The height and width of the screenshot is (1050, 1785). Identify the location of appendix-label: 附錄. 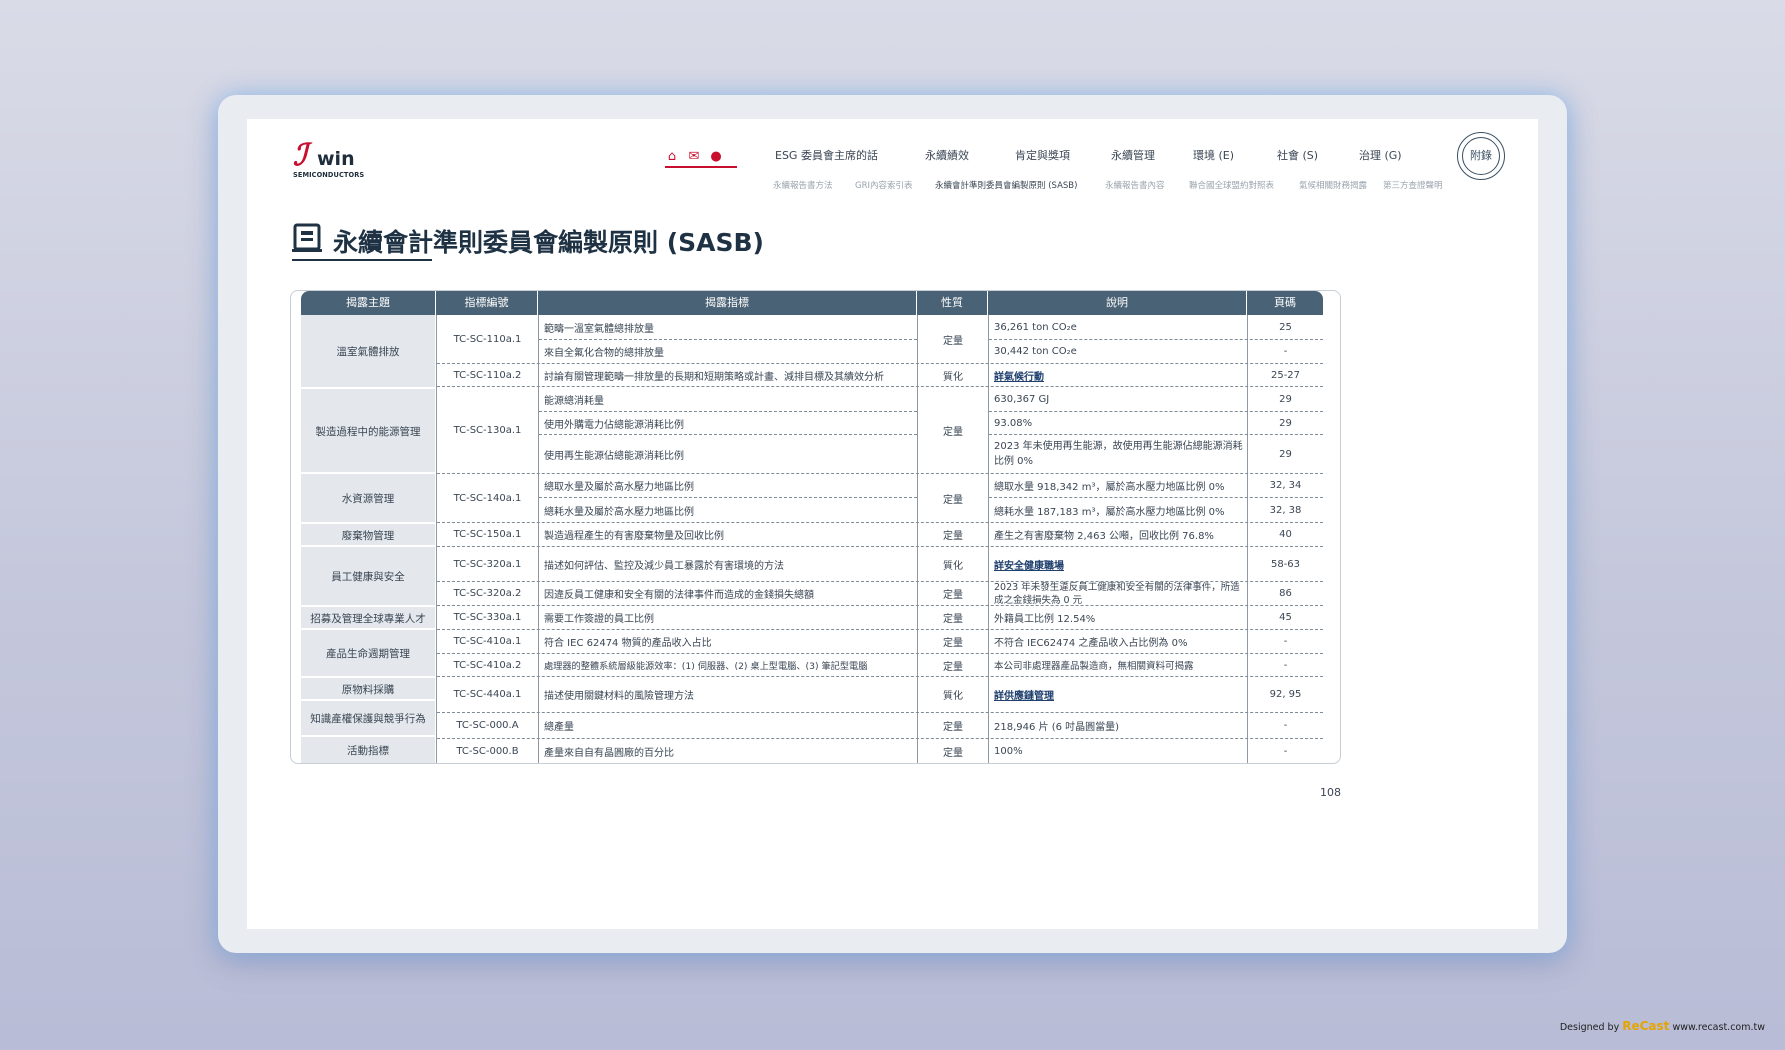
(1481, 155).